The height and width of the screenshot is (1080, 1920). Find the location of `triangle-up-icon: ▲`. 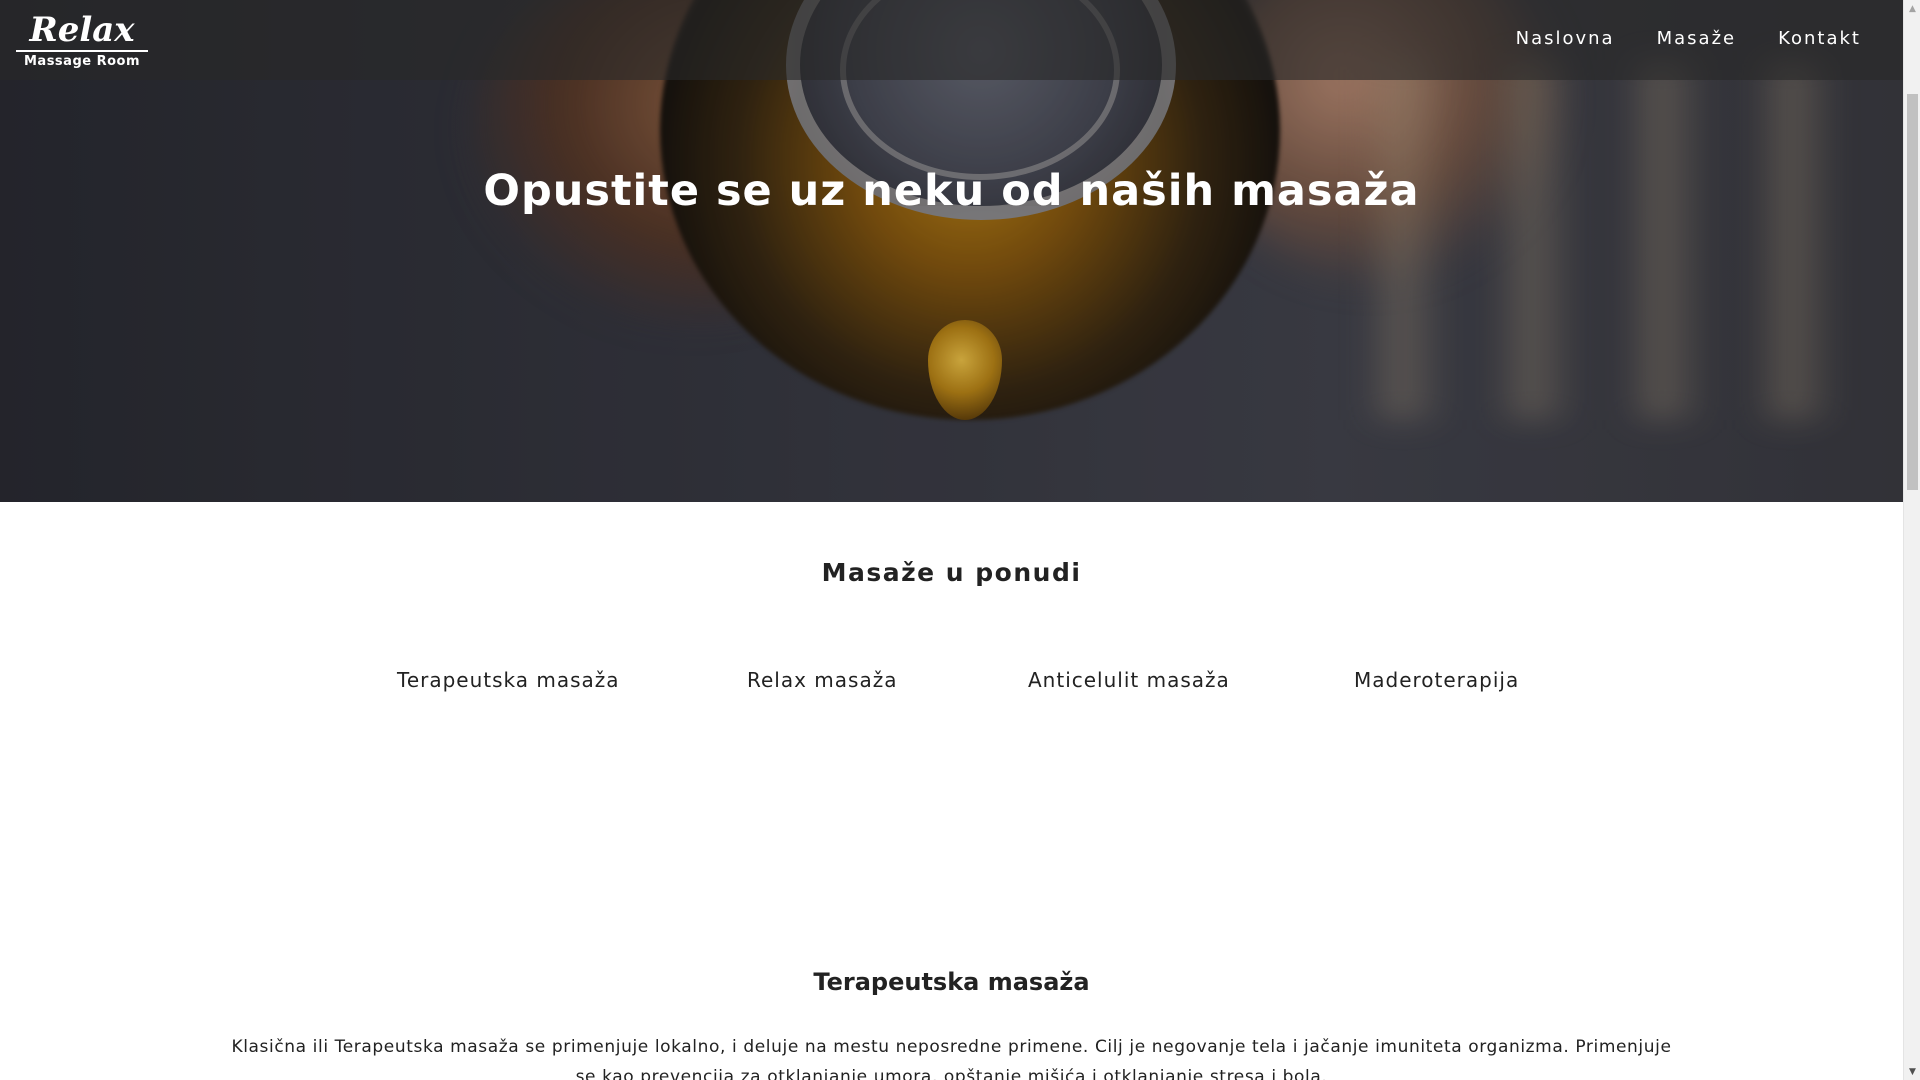

triangle-up-icon: ▲ is located at coordinates (1912, 8).